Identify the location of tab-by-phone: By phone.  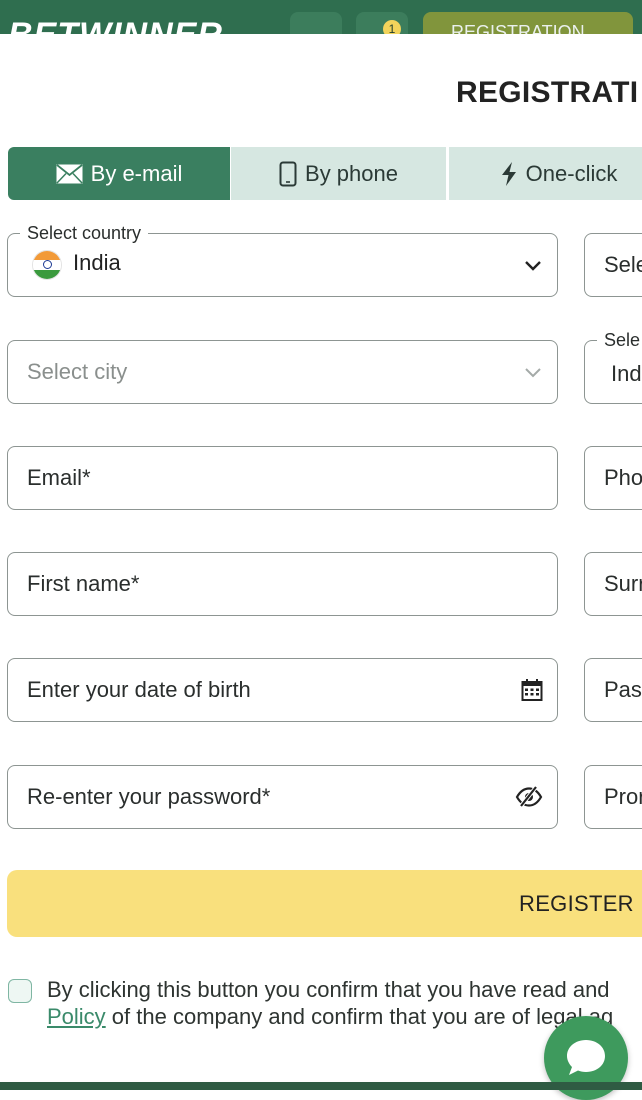
(339, 173).